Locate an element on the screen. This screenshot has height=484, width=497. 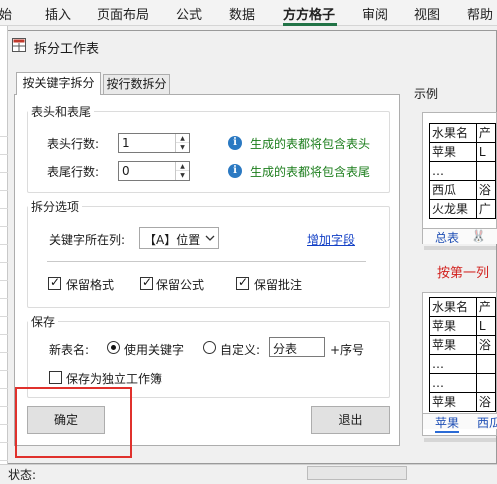
keep-comment-checkbox: ✓ is located at coordinates (242, 282).